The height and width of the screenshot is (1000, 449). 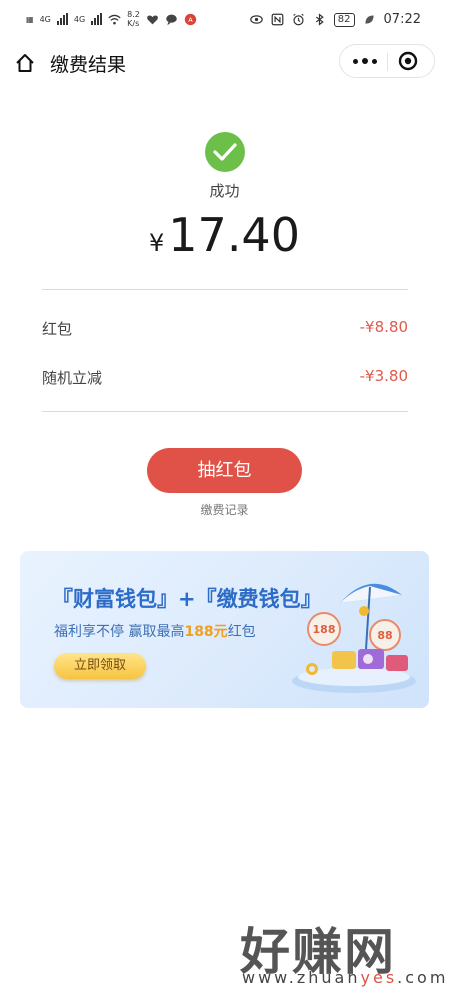 What do you see at coordinates (155, 632) in the screenshot?
I see `banner-subtitle: 福利享不停 赢取最高188元红包` at bounding box center [155, 632].